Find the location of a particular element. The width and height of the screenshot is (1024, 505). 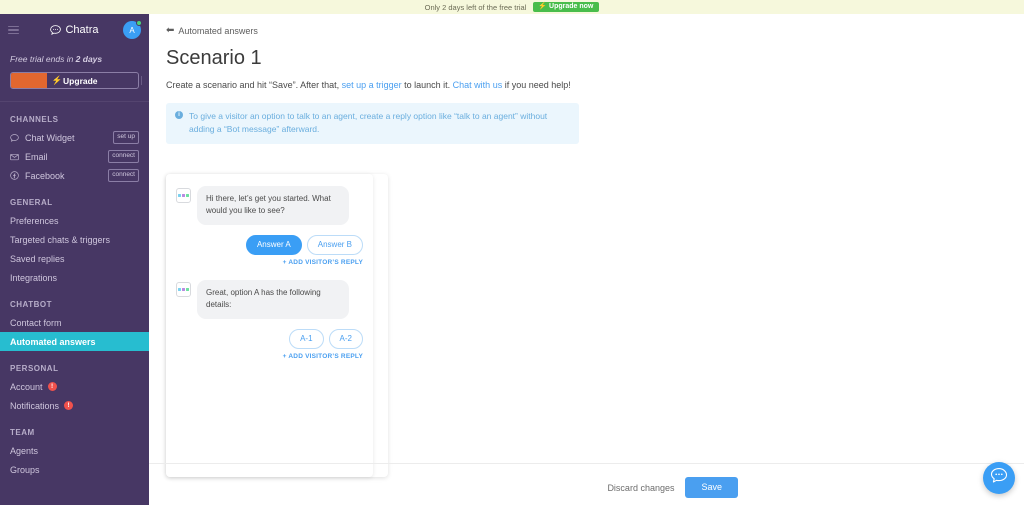

sidebar-header: Chatra A is located at coordinates (74, 30).